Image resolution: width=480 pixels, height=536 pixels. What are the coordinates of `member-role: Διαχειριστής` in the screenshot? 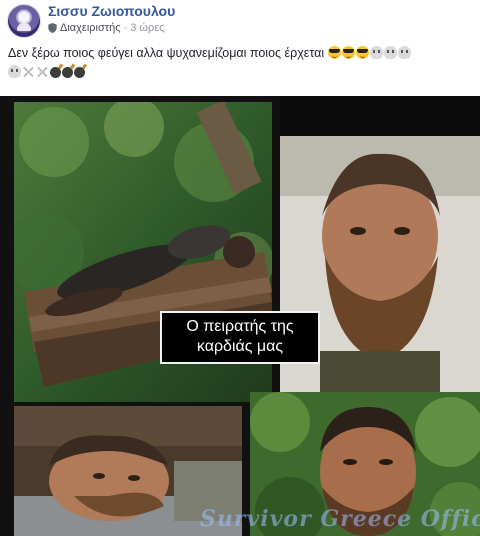 It's located at (90, 28).